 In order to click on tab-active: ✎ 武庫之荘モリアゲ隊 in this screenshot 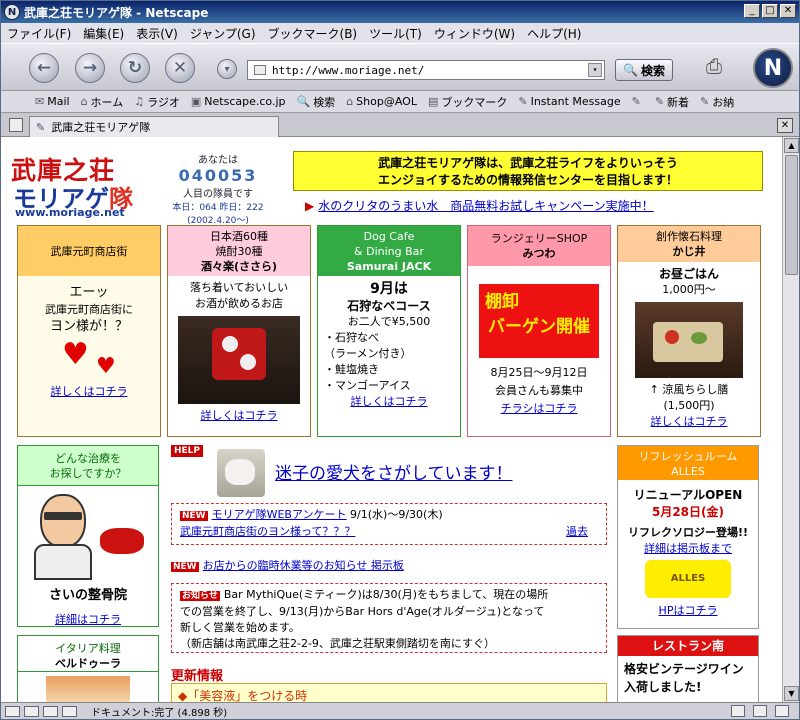, I will do `click(154, 126)`.